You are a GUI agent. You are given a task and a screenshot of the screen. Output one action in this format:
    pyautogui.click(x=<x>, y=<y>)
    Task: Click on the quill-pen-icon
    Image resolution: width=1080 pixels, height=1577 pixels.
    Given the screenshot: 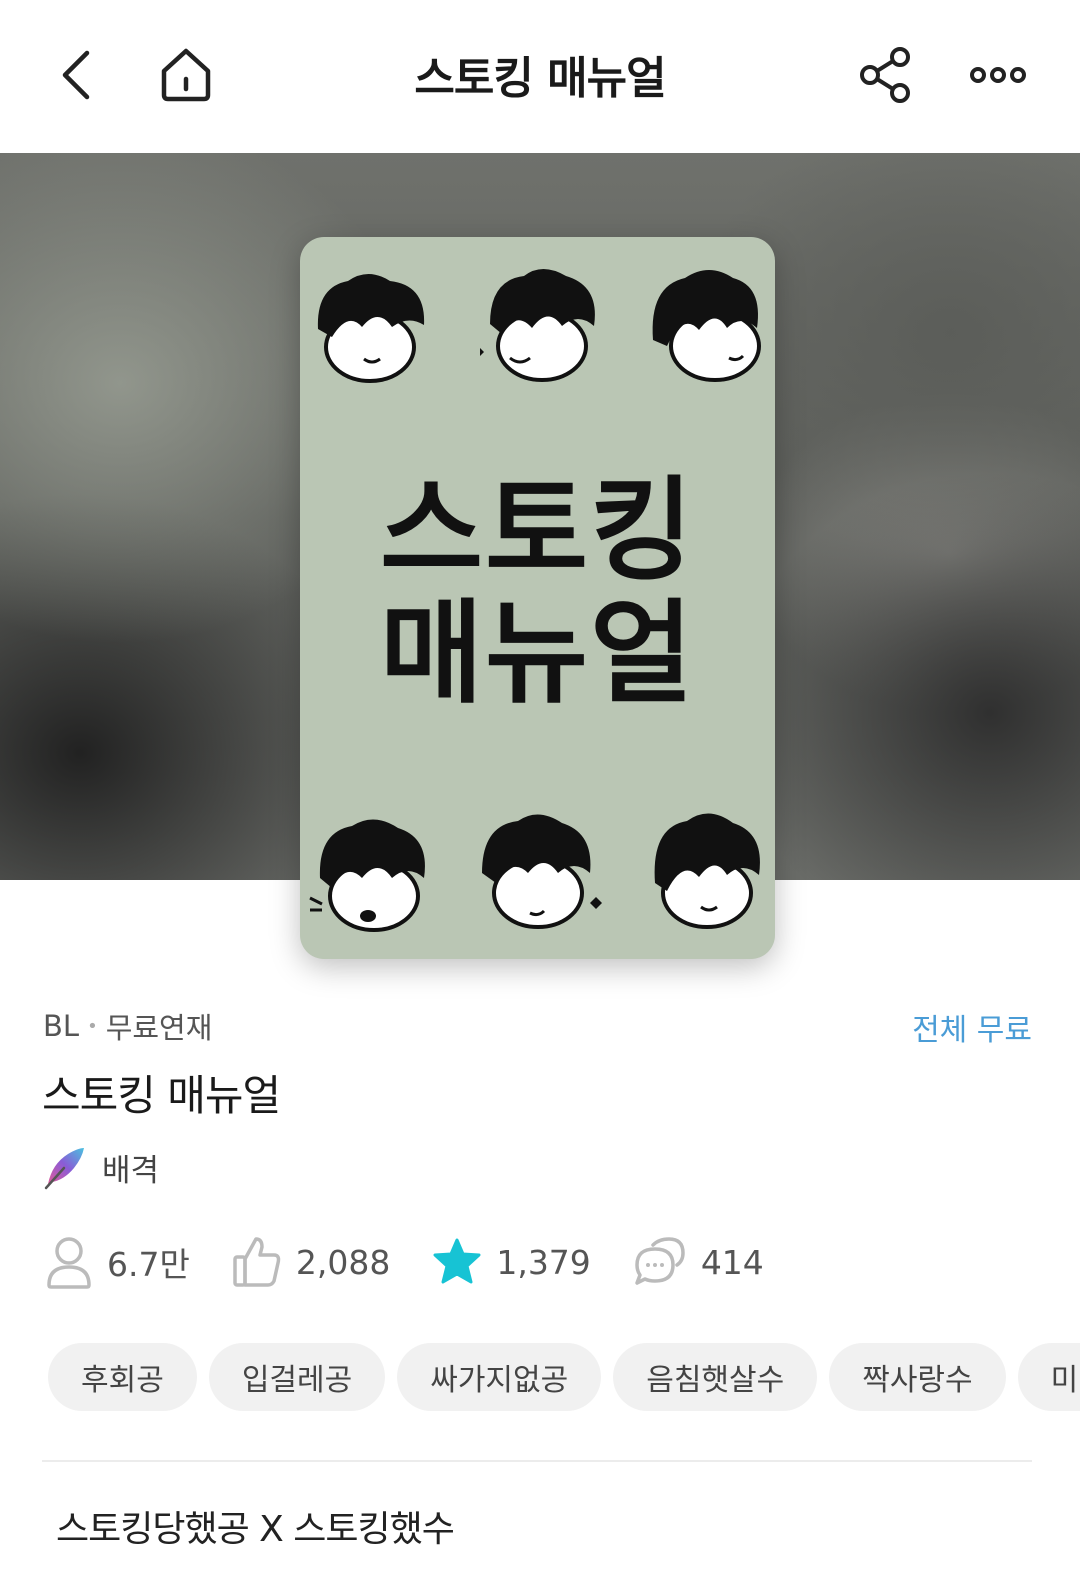 What is the action you would take?
    pyautogui.click(x=64, y=1169)
    